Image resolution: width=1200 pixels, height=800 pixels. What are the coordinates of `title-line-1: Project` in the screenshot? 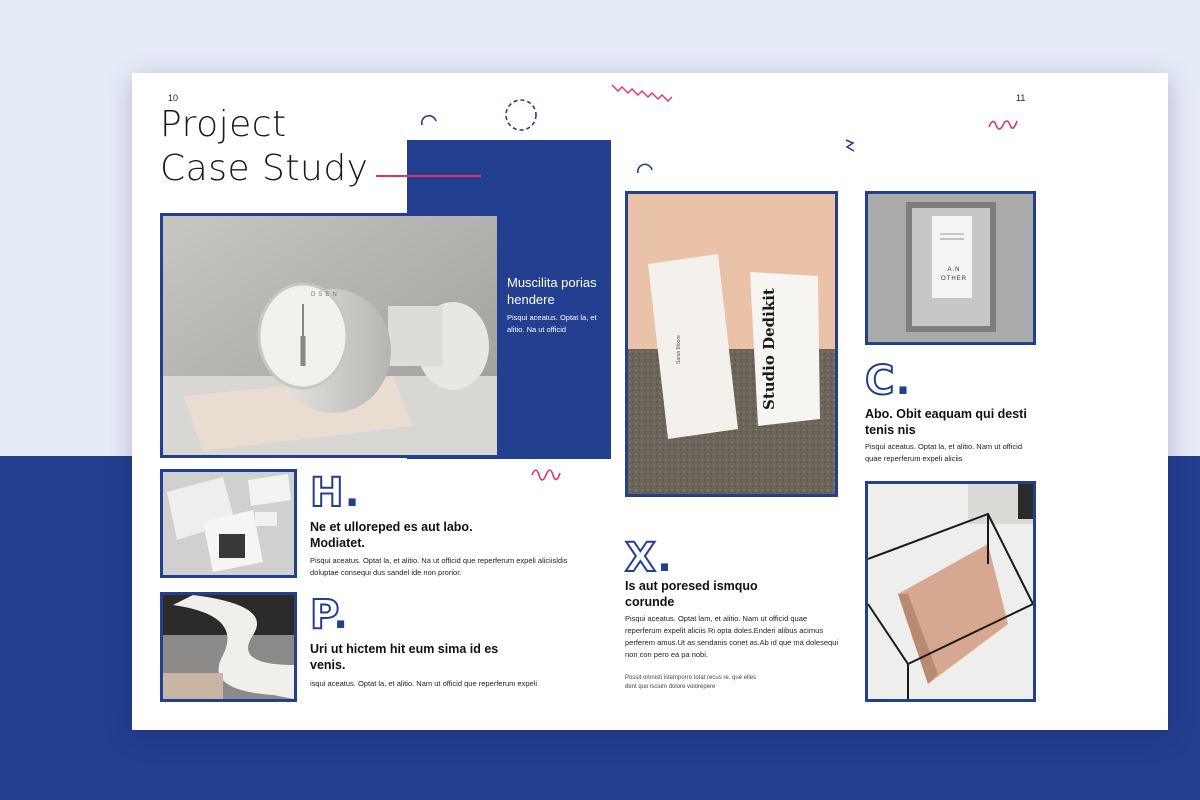 It's located at (223, 124).